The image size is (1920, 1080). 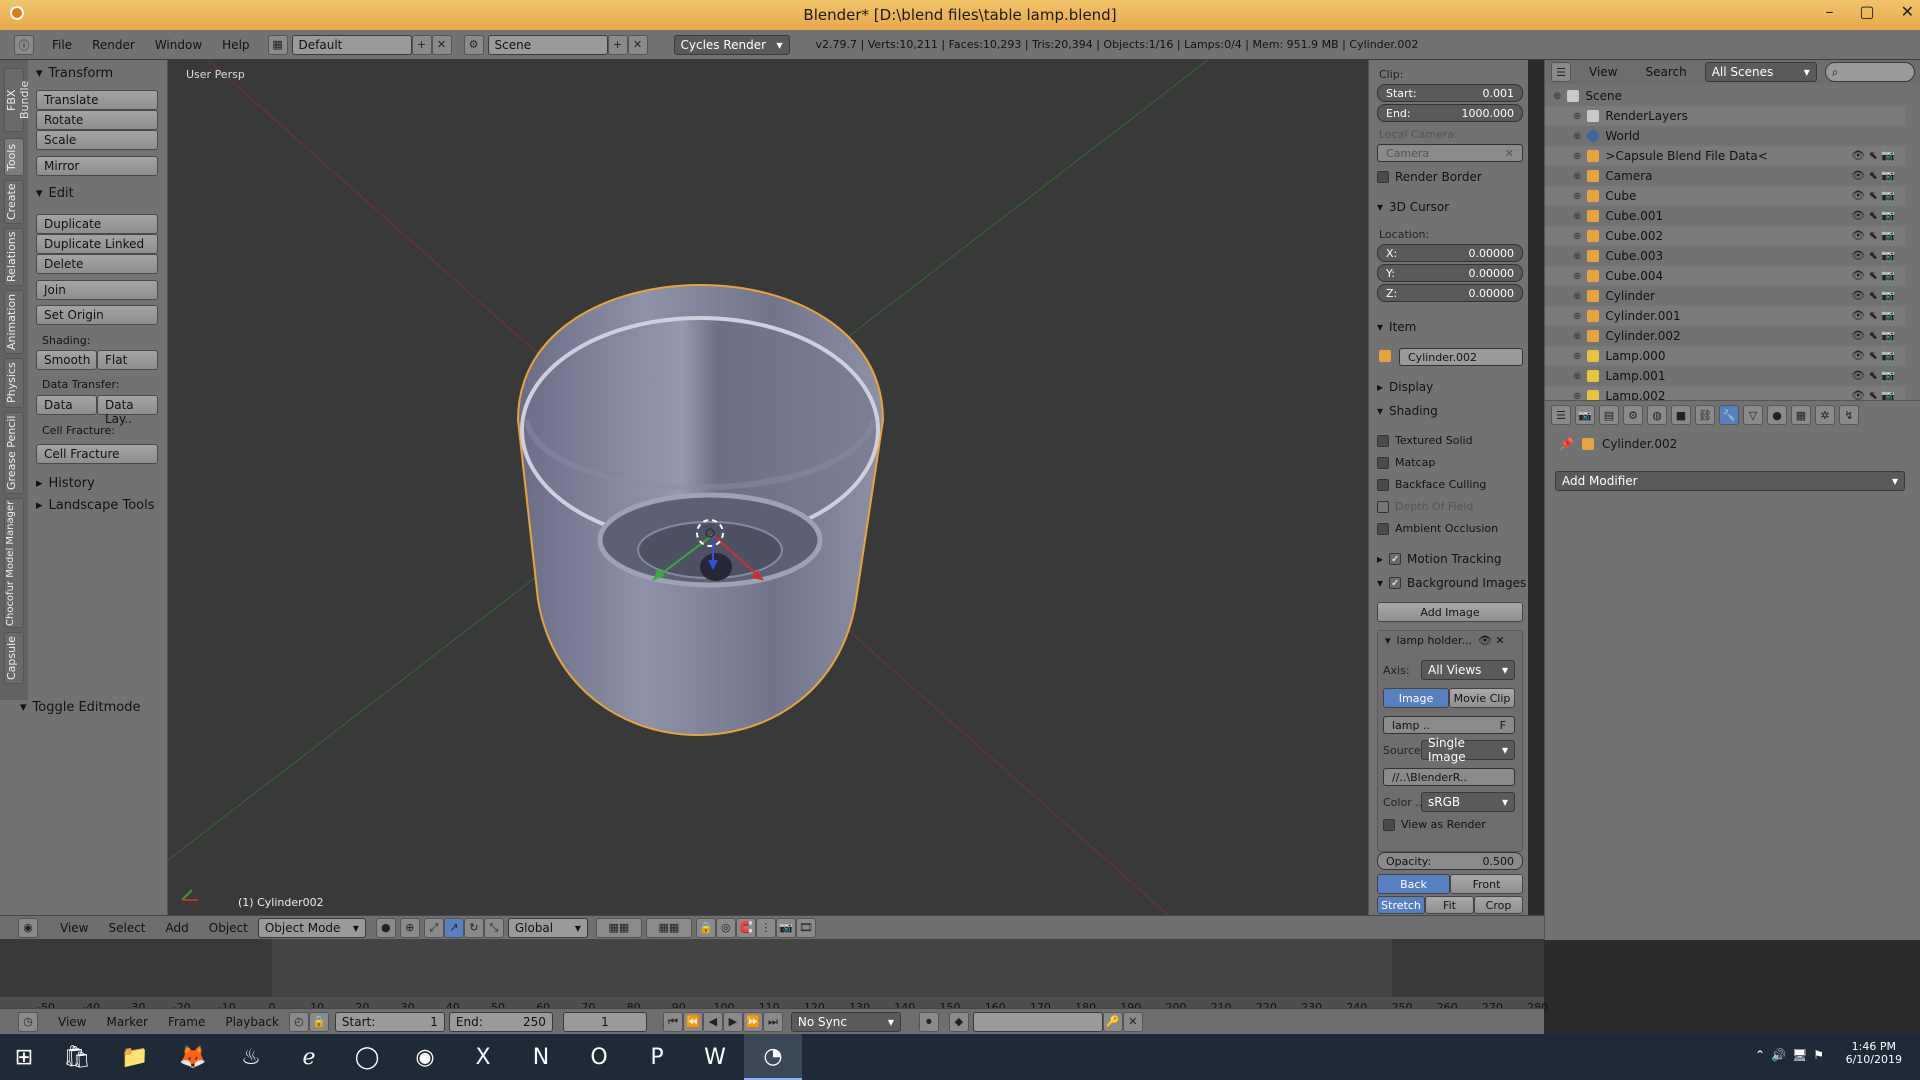 What do you see at coordinates (126, 928) in the screenshot?
I see `viewport-select-menu: Select` at bounding box center [126, 928].